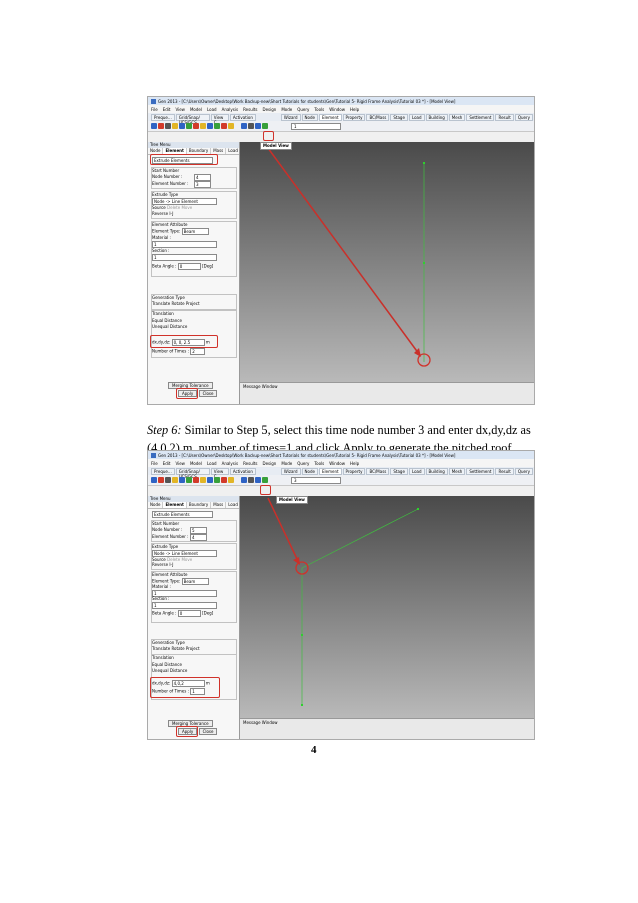  What do you see at coordinates (175, 505) in the screenshot?
I see `tree-tab-element: Element` at bounding box center [175, 505].